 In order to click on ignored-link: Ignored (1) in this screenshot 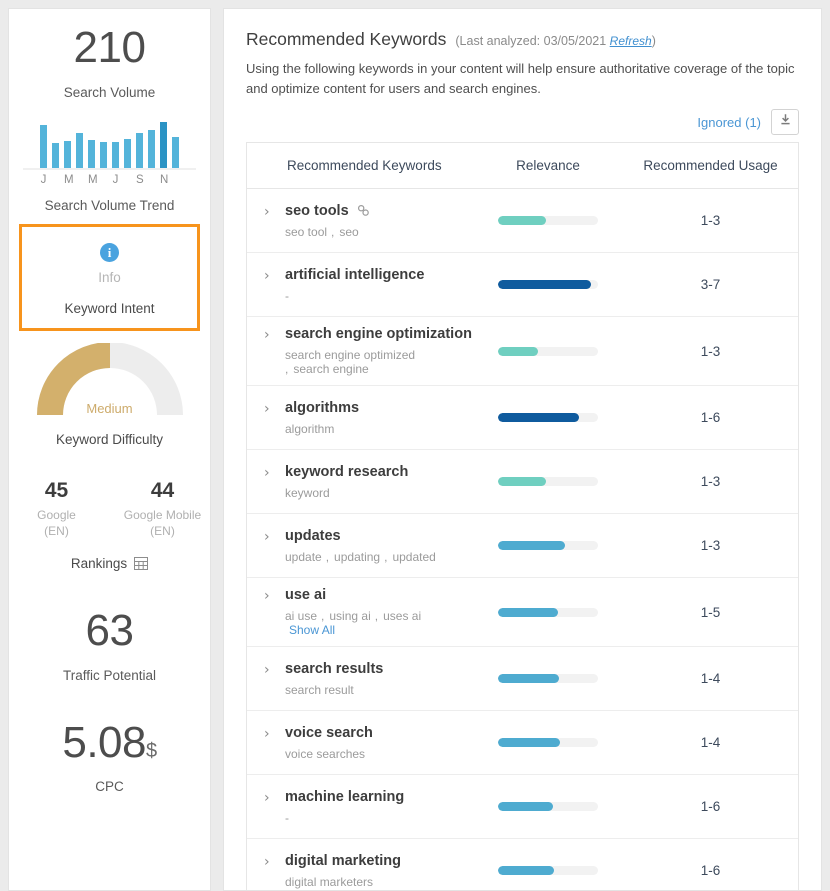, I will do `click(729, 122)`.